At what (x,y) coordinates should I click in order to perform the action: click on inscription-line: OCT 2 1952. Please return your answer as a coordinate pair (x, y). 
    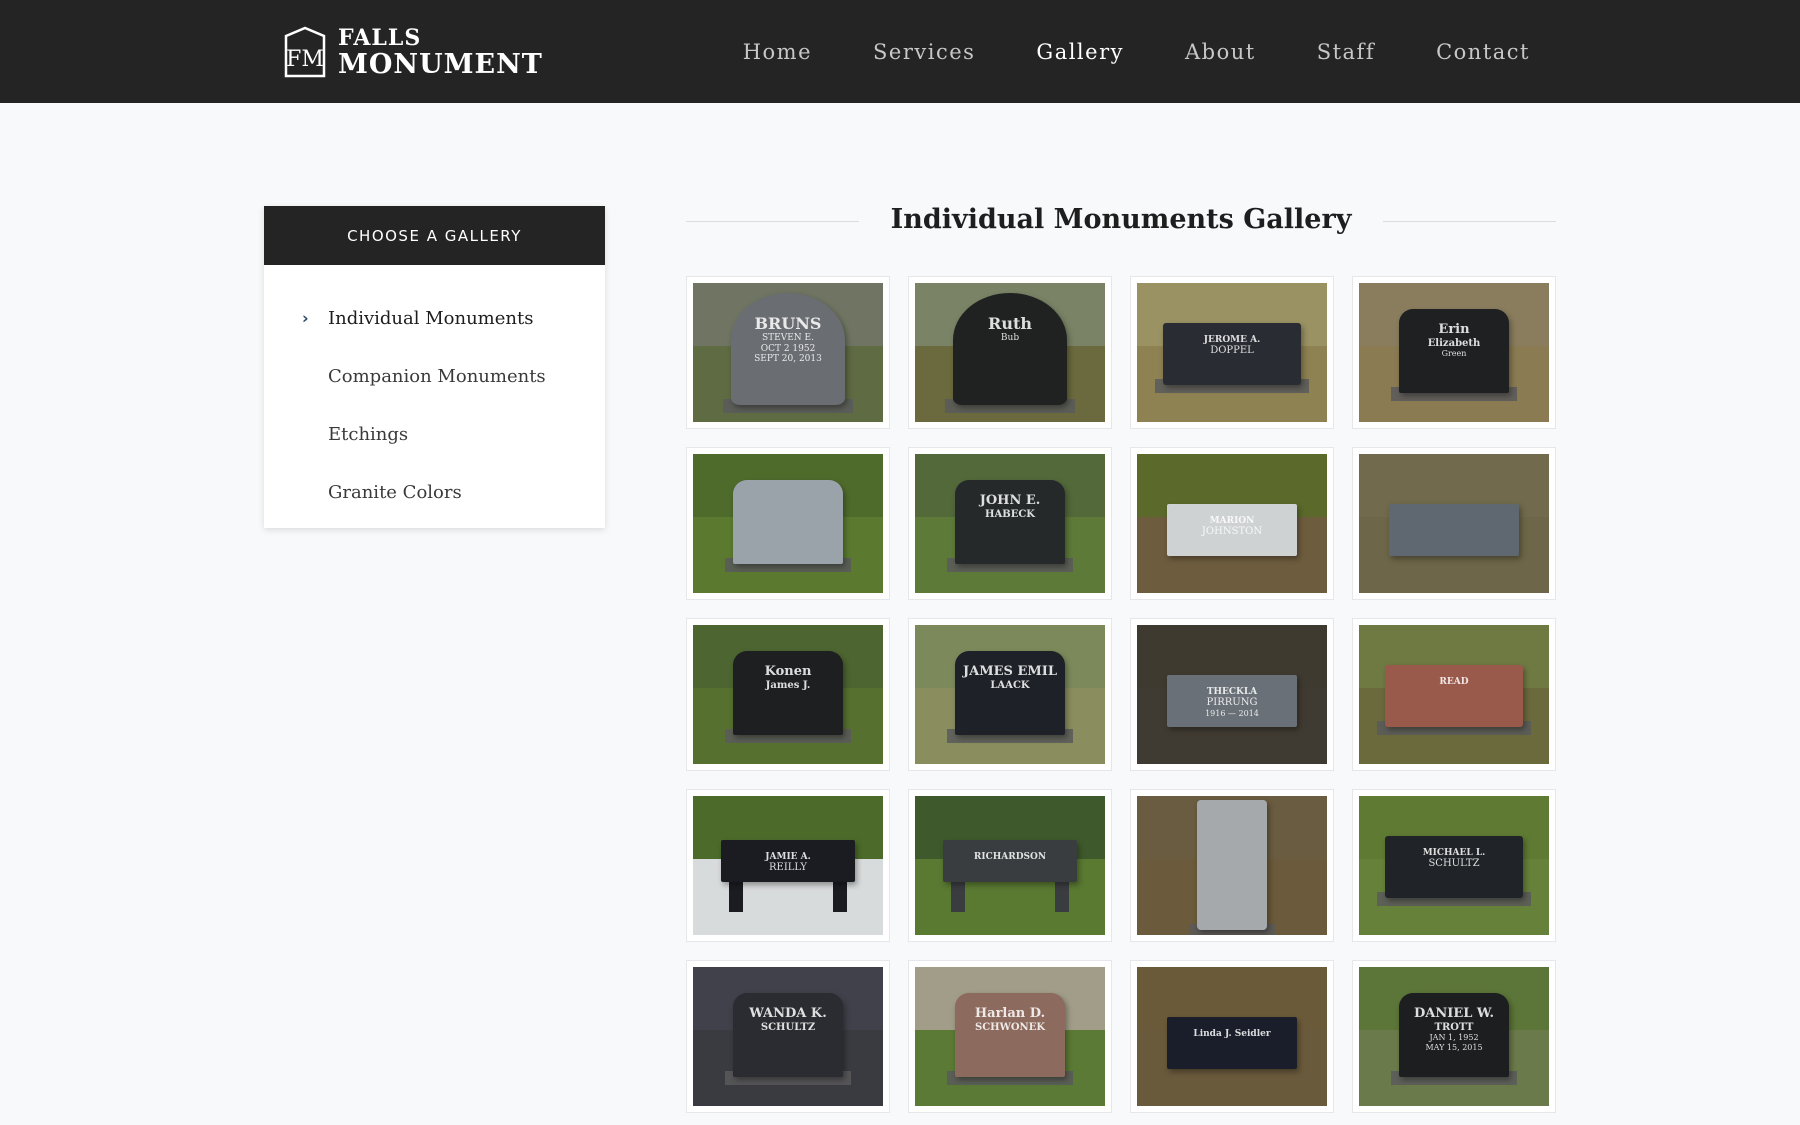
    Looking at the image, I should click on (788, 348).